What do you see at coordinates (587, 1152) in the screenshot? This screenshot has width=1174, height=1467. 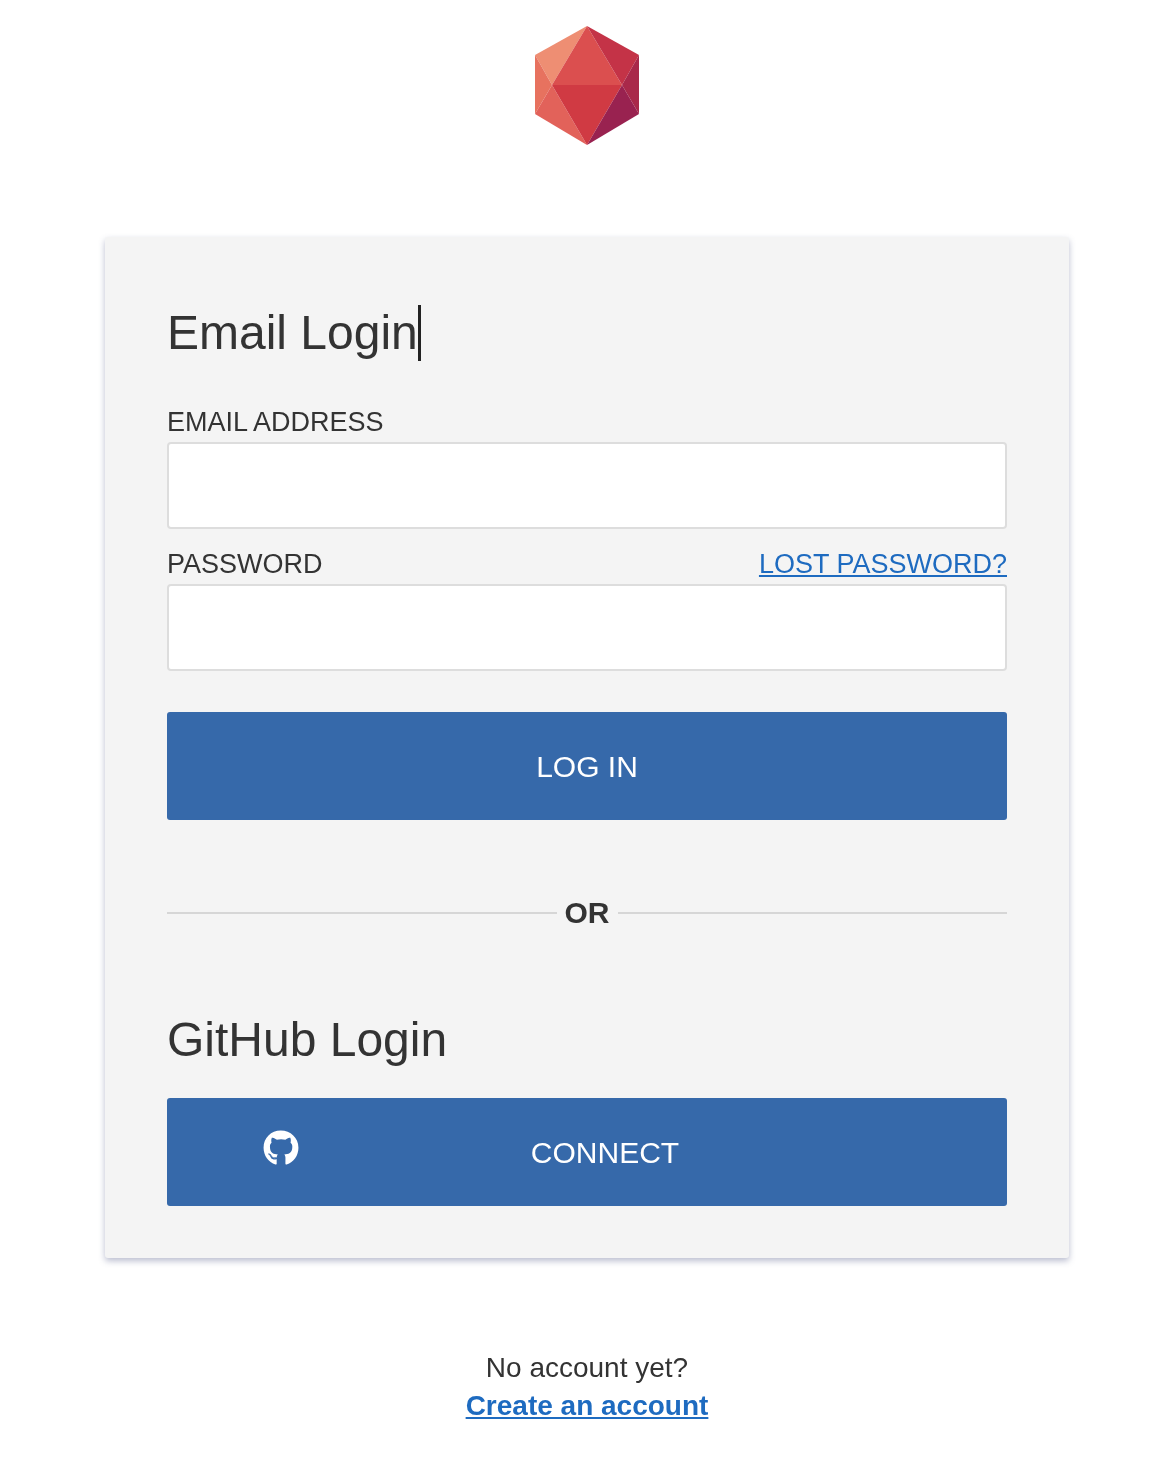 I see `connect-button: CONNECT` at bounding box center [587, 1152].